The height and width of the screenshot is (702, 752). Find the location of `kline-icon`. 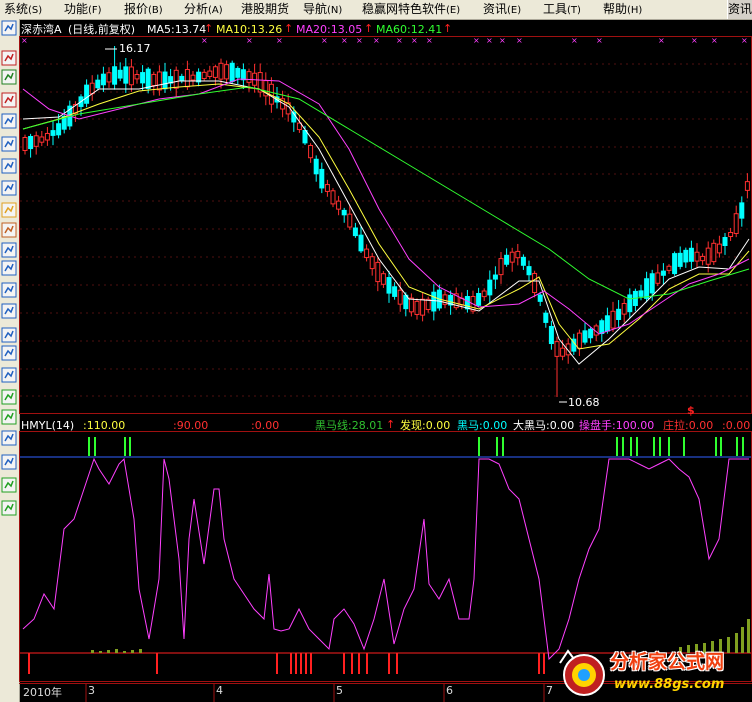

kline-icon is located at coordinates (9, 100).